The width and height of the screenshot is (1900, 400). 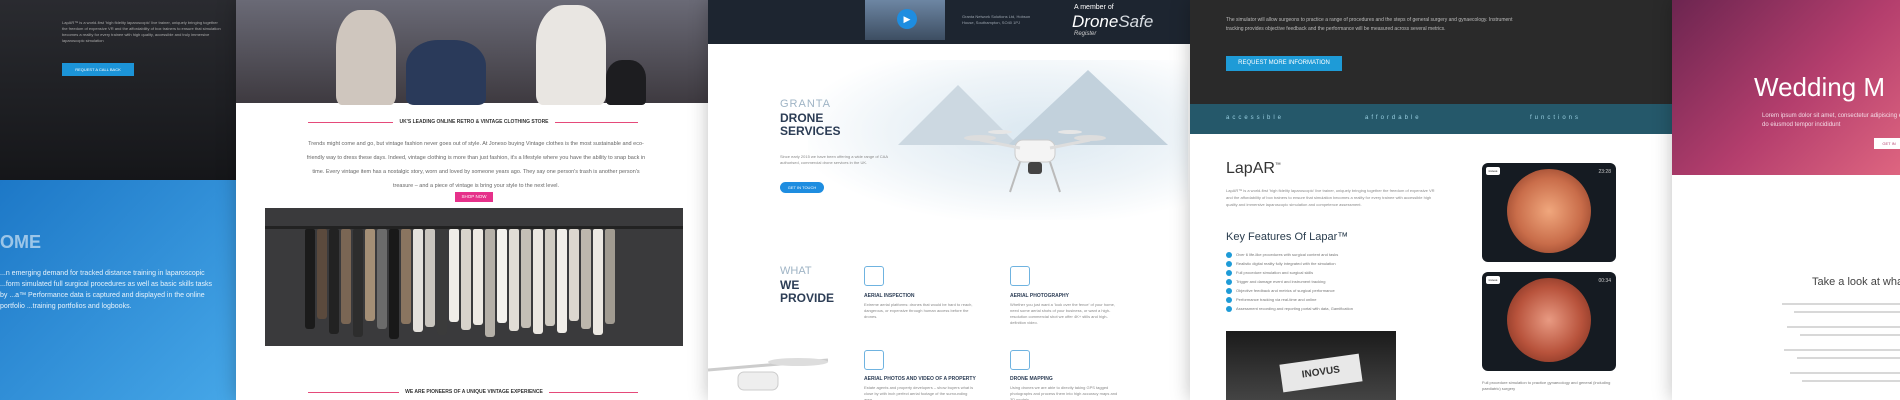 I want to click on section-title: WE PROVIDE, so click(x=807, y=292).